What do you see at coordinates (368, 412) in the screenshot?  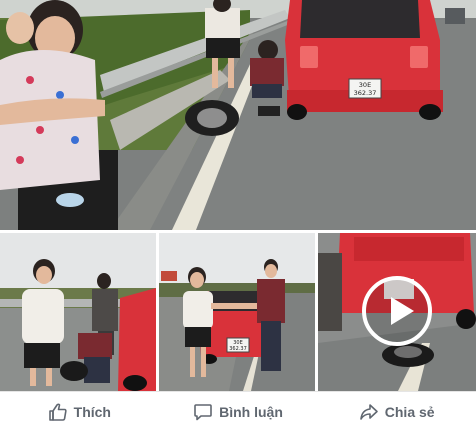 I see `share-arrow-icon` at bounding box center [368, 412].